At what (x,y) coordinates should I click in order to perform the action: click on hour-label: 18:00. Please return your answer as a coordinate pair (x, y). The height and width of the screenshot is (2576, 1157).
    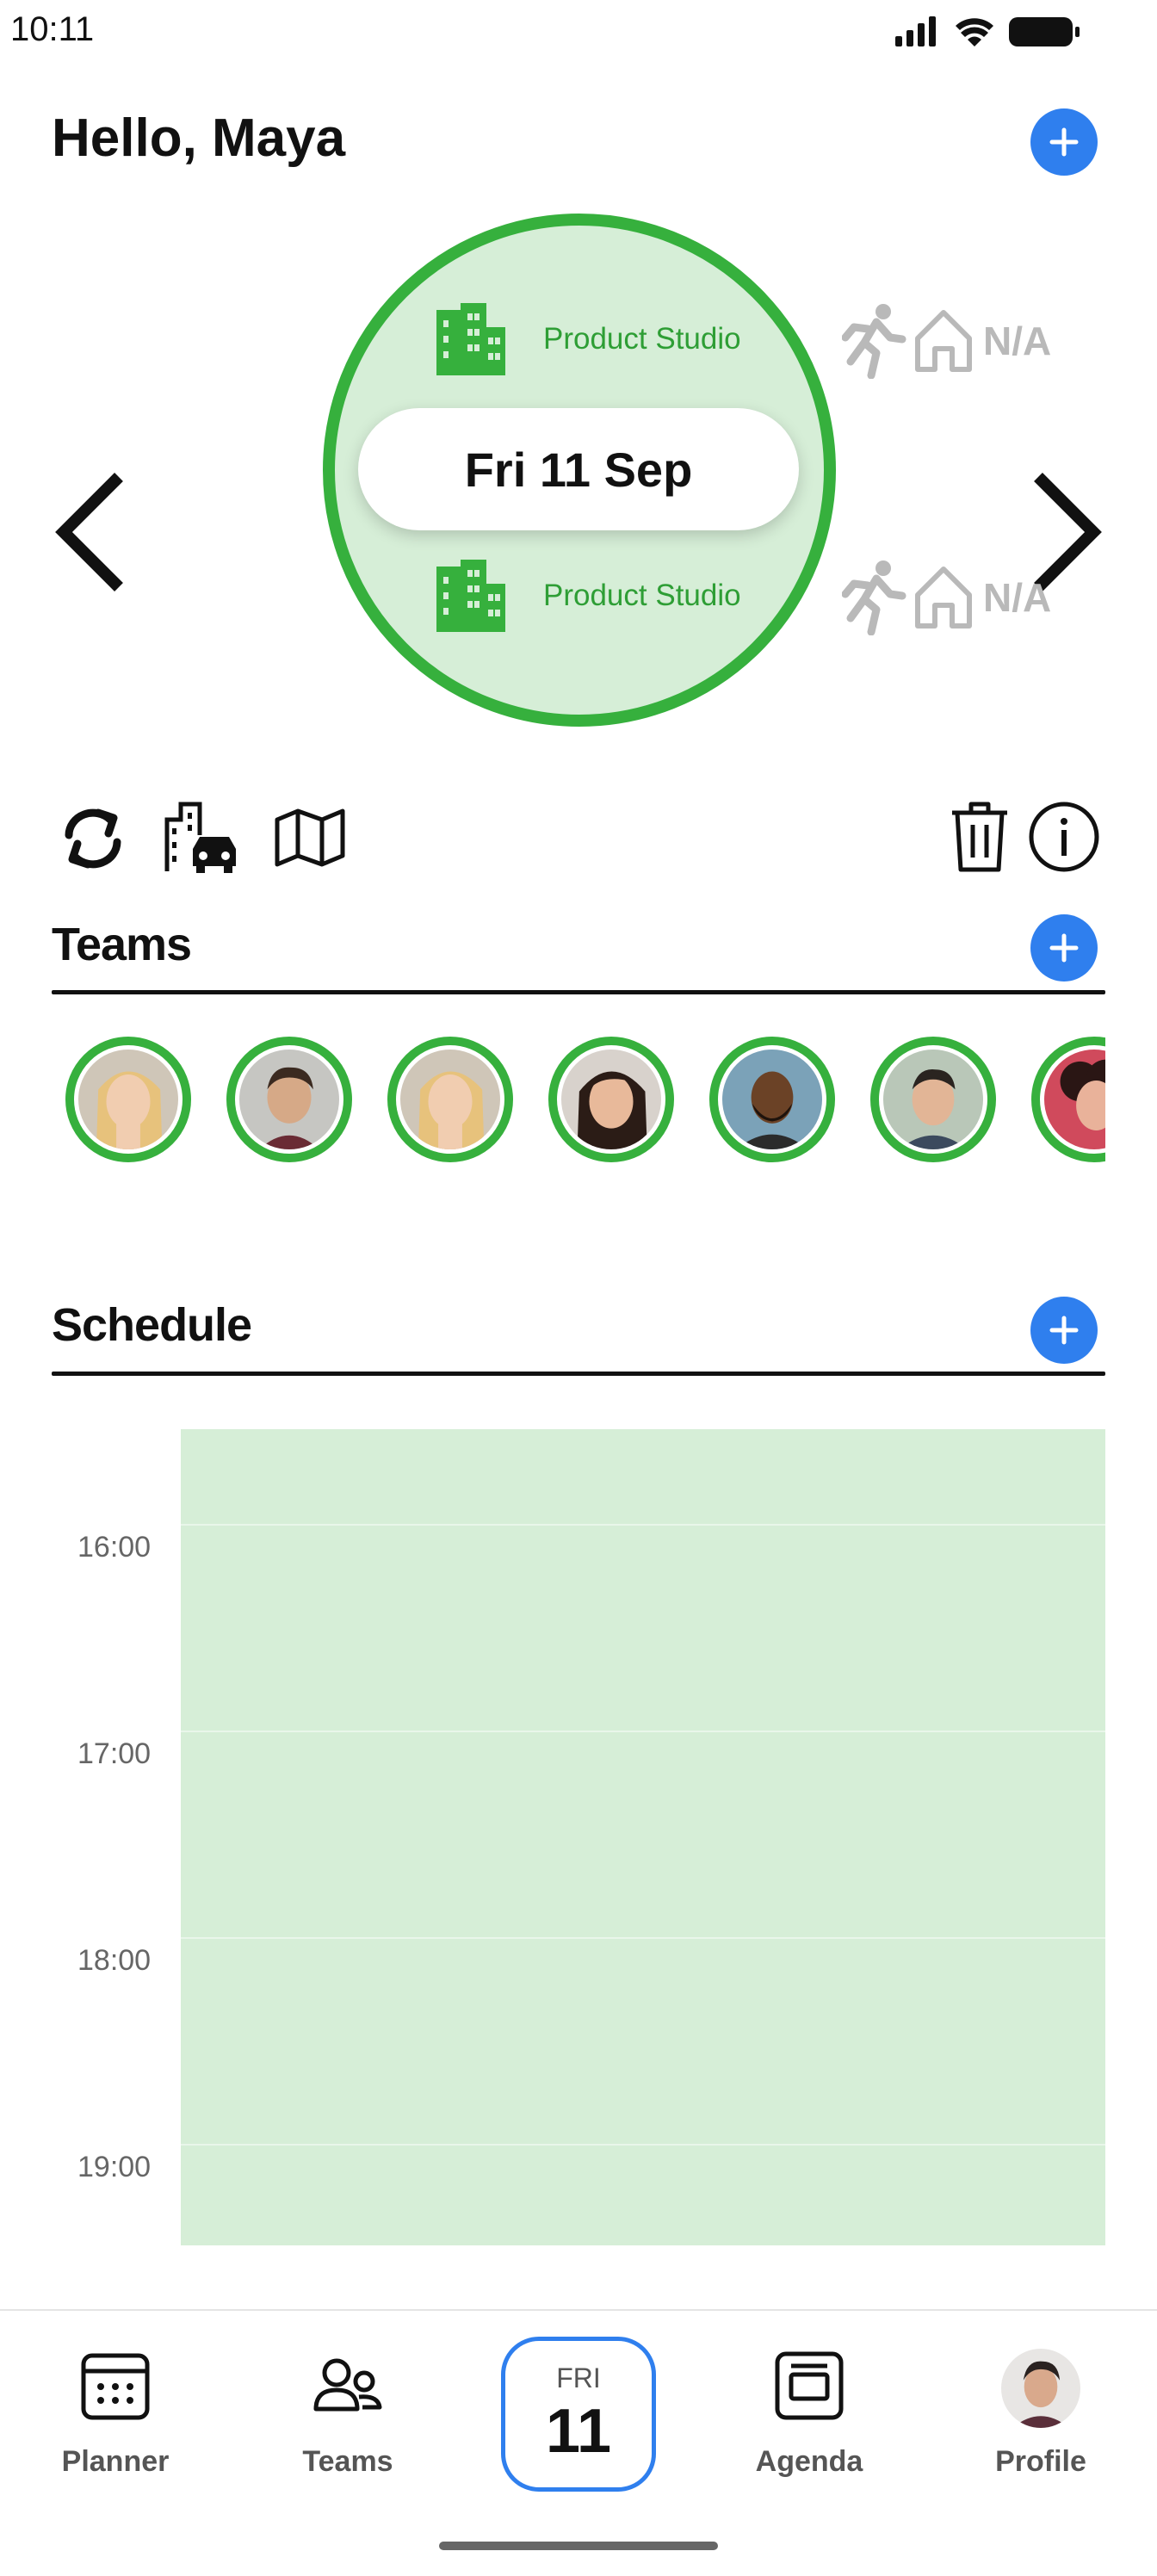
    Looking at the image, I should click on (114, 1961).